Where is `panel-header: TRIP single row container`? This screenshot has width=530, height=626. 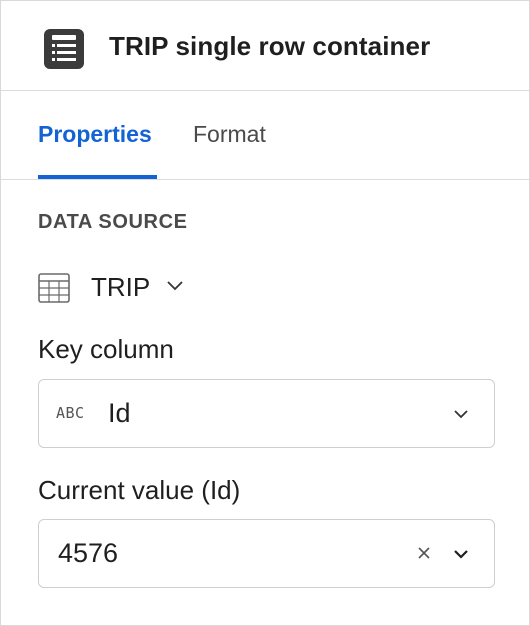
panel-header: TRIP single row container is located at coordinates (265, 46).